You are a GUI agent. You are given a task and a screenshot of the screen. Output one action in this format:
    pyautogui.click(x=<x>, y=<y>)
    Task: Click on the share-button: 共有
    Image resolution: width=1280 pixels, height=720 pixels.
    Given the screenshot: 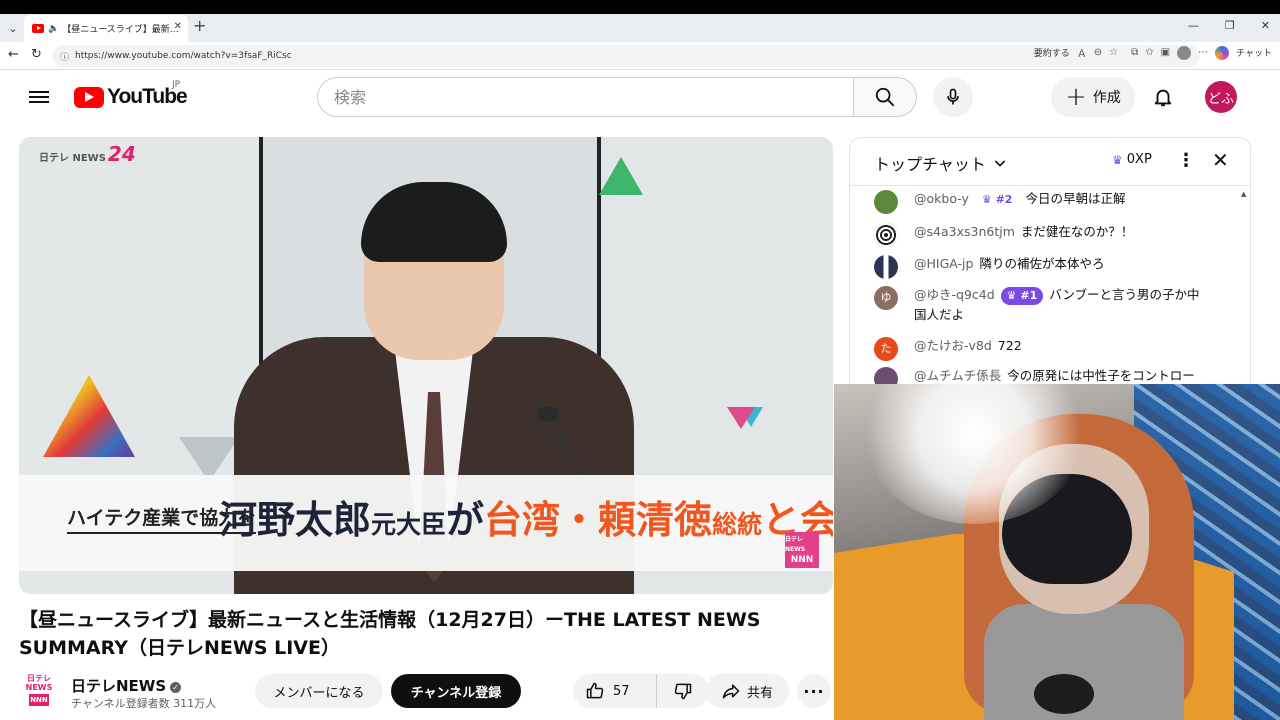 What is the action you would take?
    pyautogui.click(x=747, y=691)
    